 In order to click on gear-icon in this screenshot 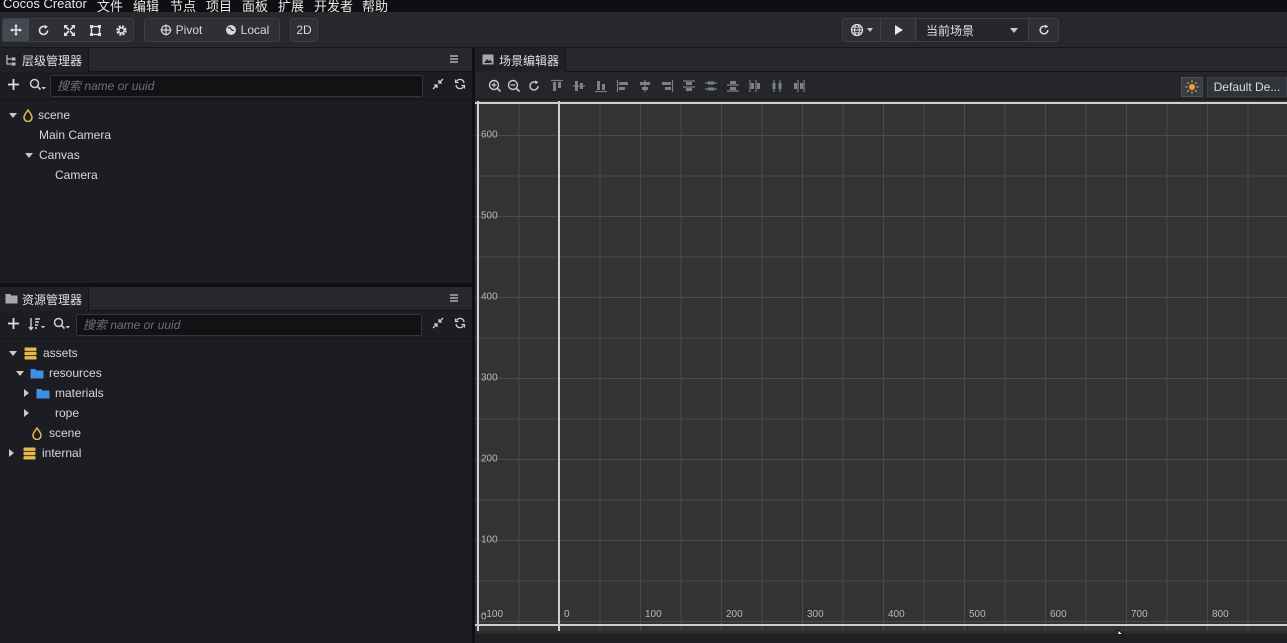, I will do `click(121, 30)`.